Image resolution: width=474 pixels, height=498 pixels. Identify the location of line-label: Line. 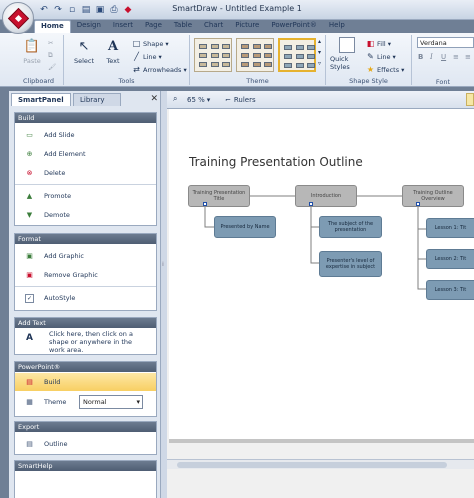
(150, 56).